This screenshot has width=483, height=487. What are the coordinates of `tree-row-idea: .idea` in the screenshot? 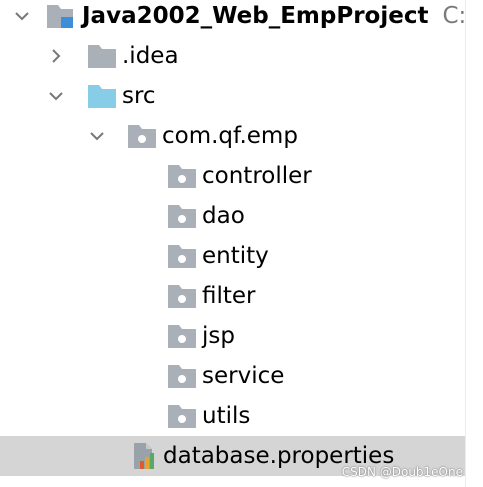 It's located at (233, 56).